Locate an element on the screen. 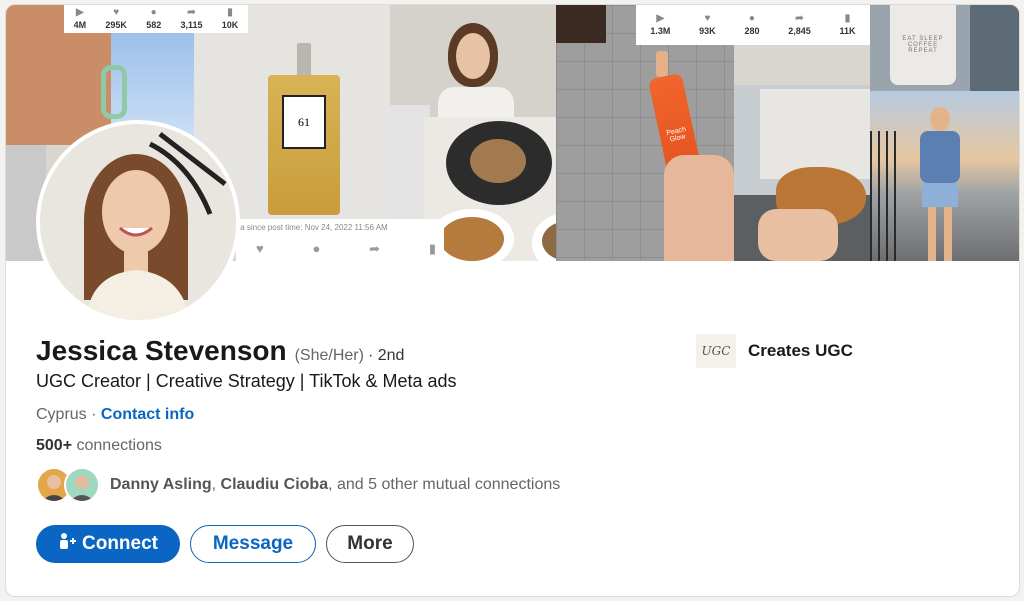 The image size is (1024, 601). cup-text: EAT SLEEP COFFEE REPEAT is located at coordinates (923, 45).